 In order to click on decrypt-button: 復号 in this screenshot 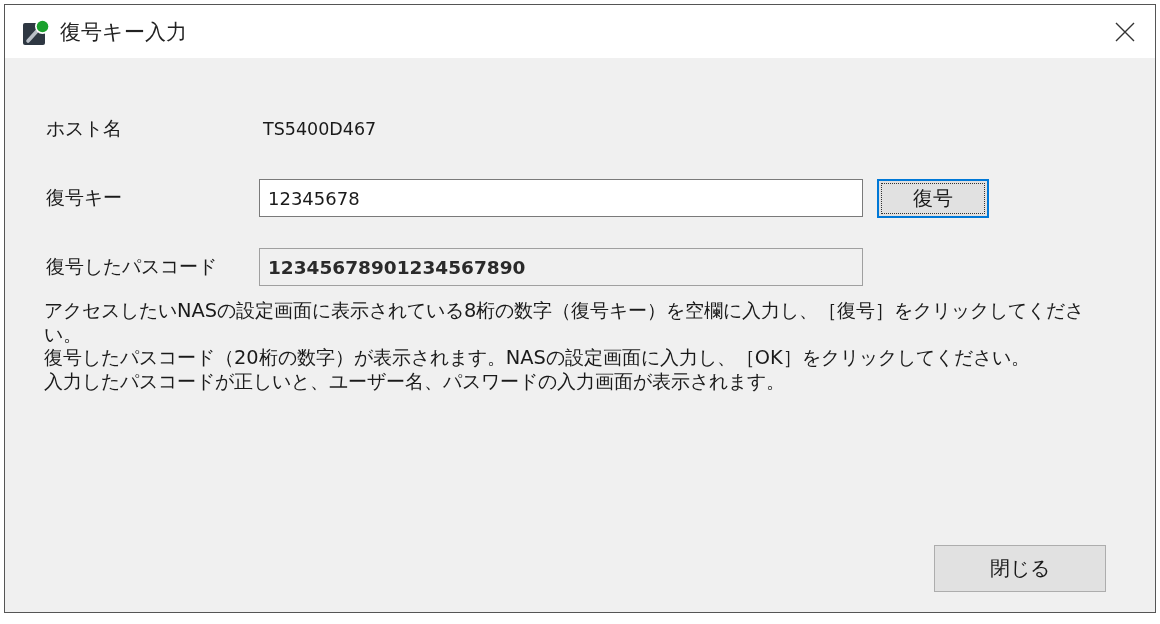, I will do `click(933, 198)`.